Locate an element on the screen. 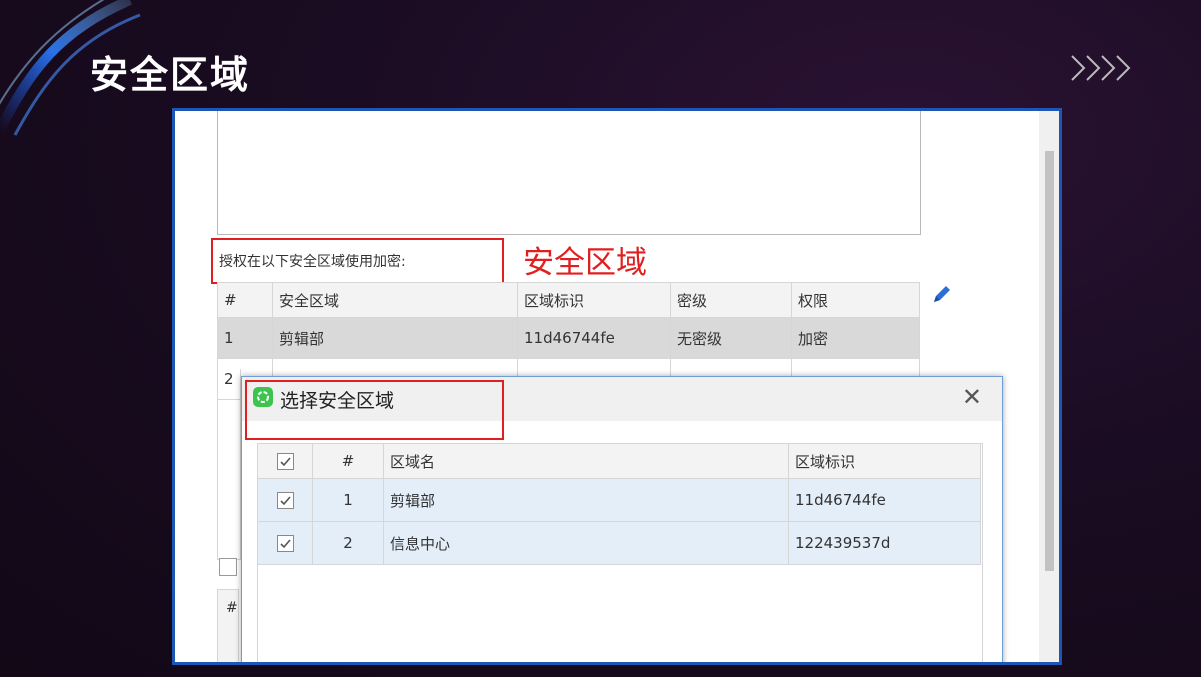 The height and width of the screenshot is (677, 1201). cell-permission: 加密 is located at coordinates (855, 338).